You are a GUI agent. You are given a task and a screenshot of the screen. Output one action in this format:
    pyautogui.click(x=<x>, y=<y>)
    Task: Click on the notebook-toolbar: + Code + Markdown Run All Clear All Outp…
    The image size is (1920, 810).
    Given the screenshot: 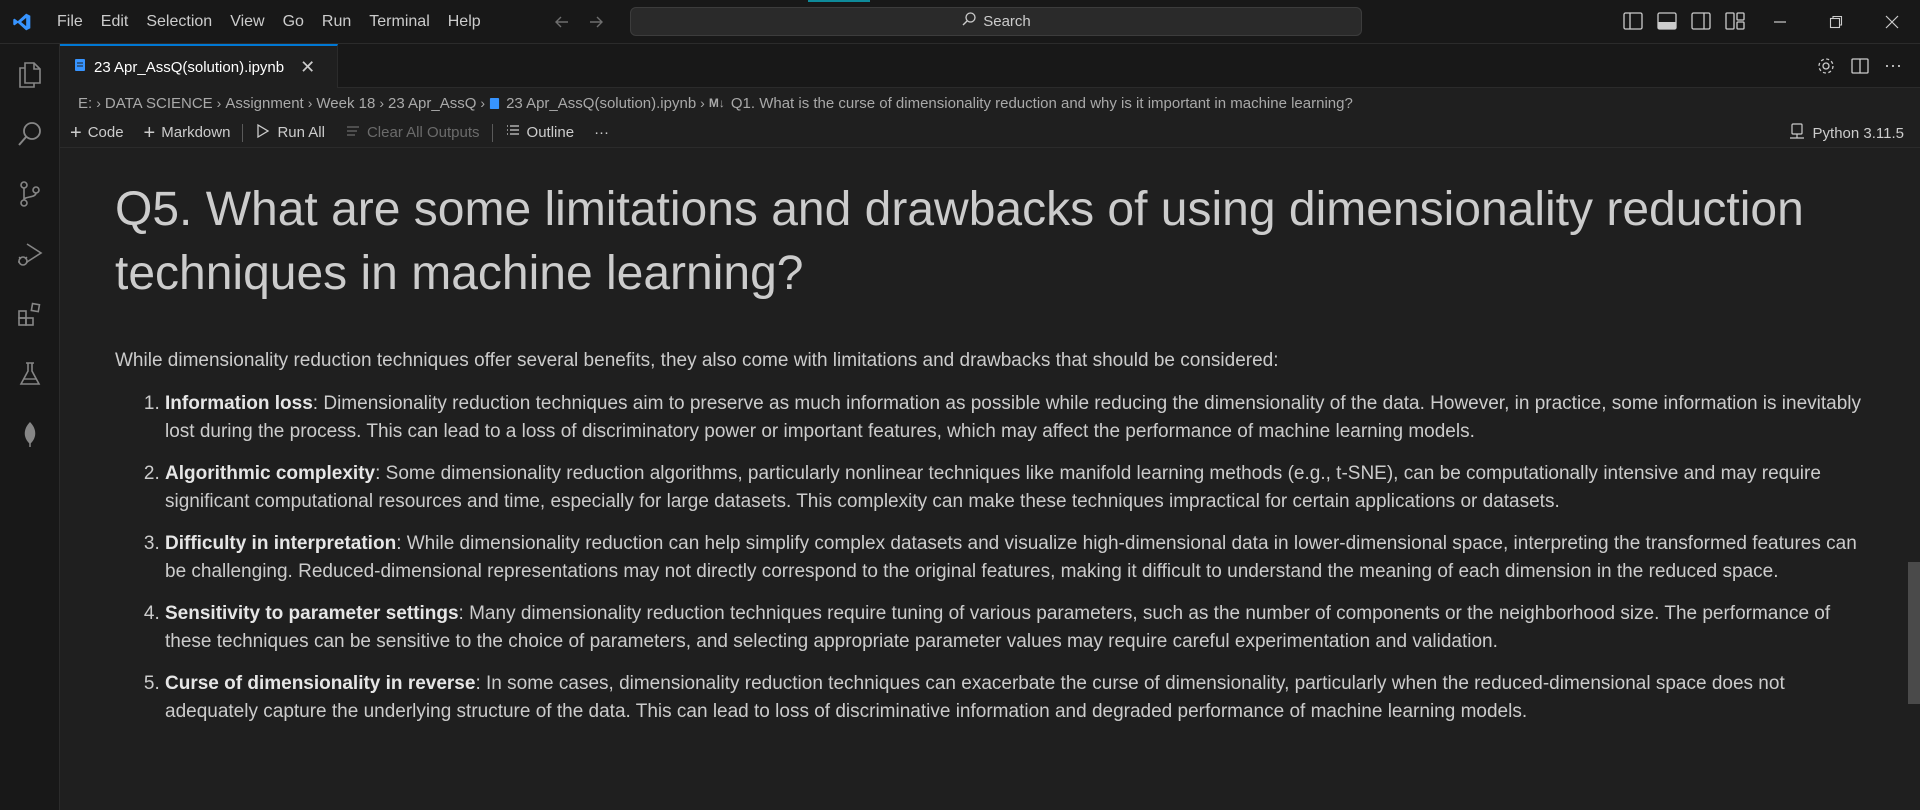 What is the action you would take?
    pyautogui.click(x=990, y=133)
    